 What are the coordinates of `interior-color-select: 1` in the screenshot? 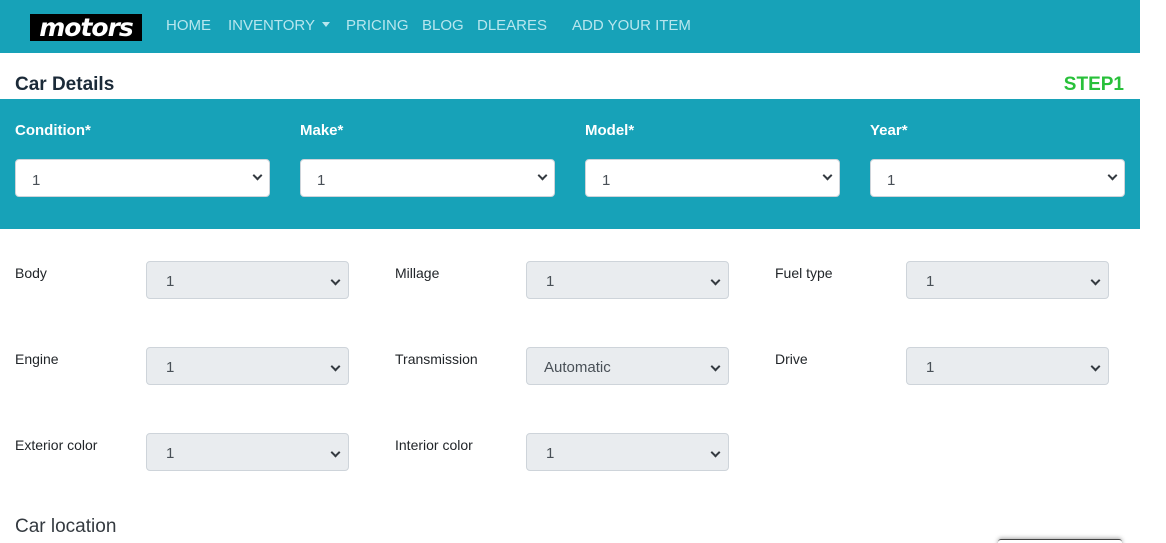 It's located at (627, 452).